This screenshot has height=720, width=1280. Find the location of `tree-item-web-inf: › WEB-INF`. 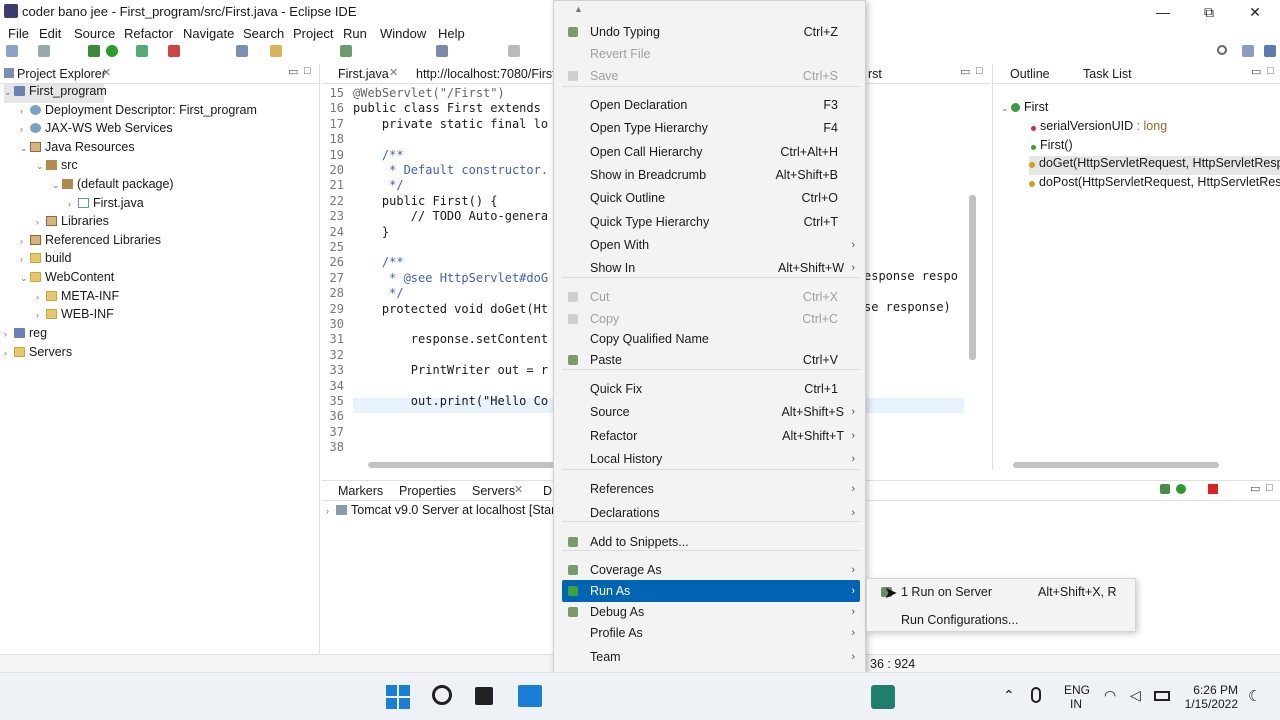

tree-item-web-inf: › WEB-INF is located at coordinates (75, 316).